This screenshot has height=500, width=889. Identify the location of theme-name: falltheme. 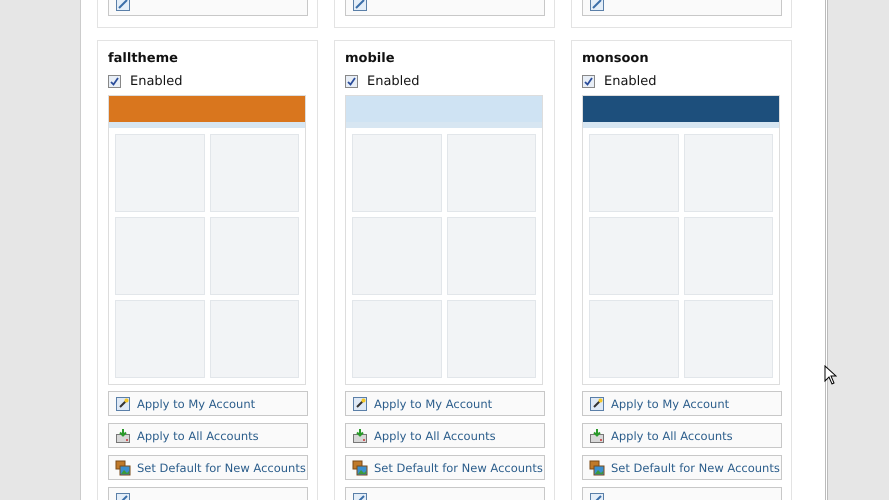
(143, 58).